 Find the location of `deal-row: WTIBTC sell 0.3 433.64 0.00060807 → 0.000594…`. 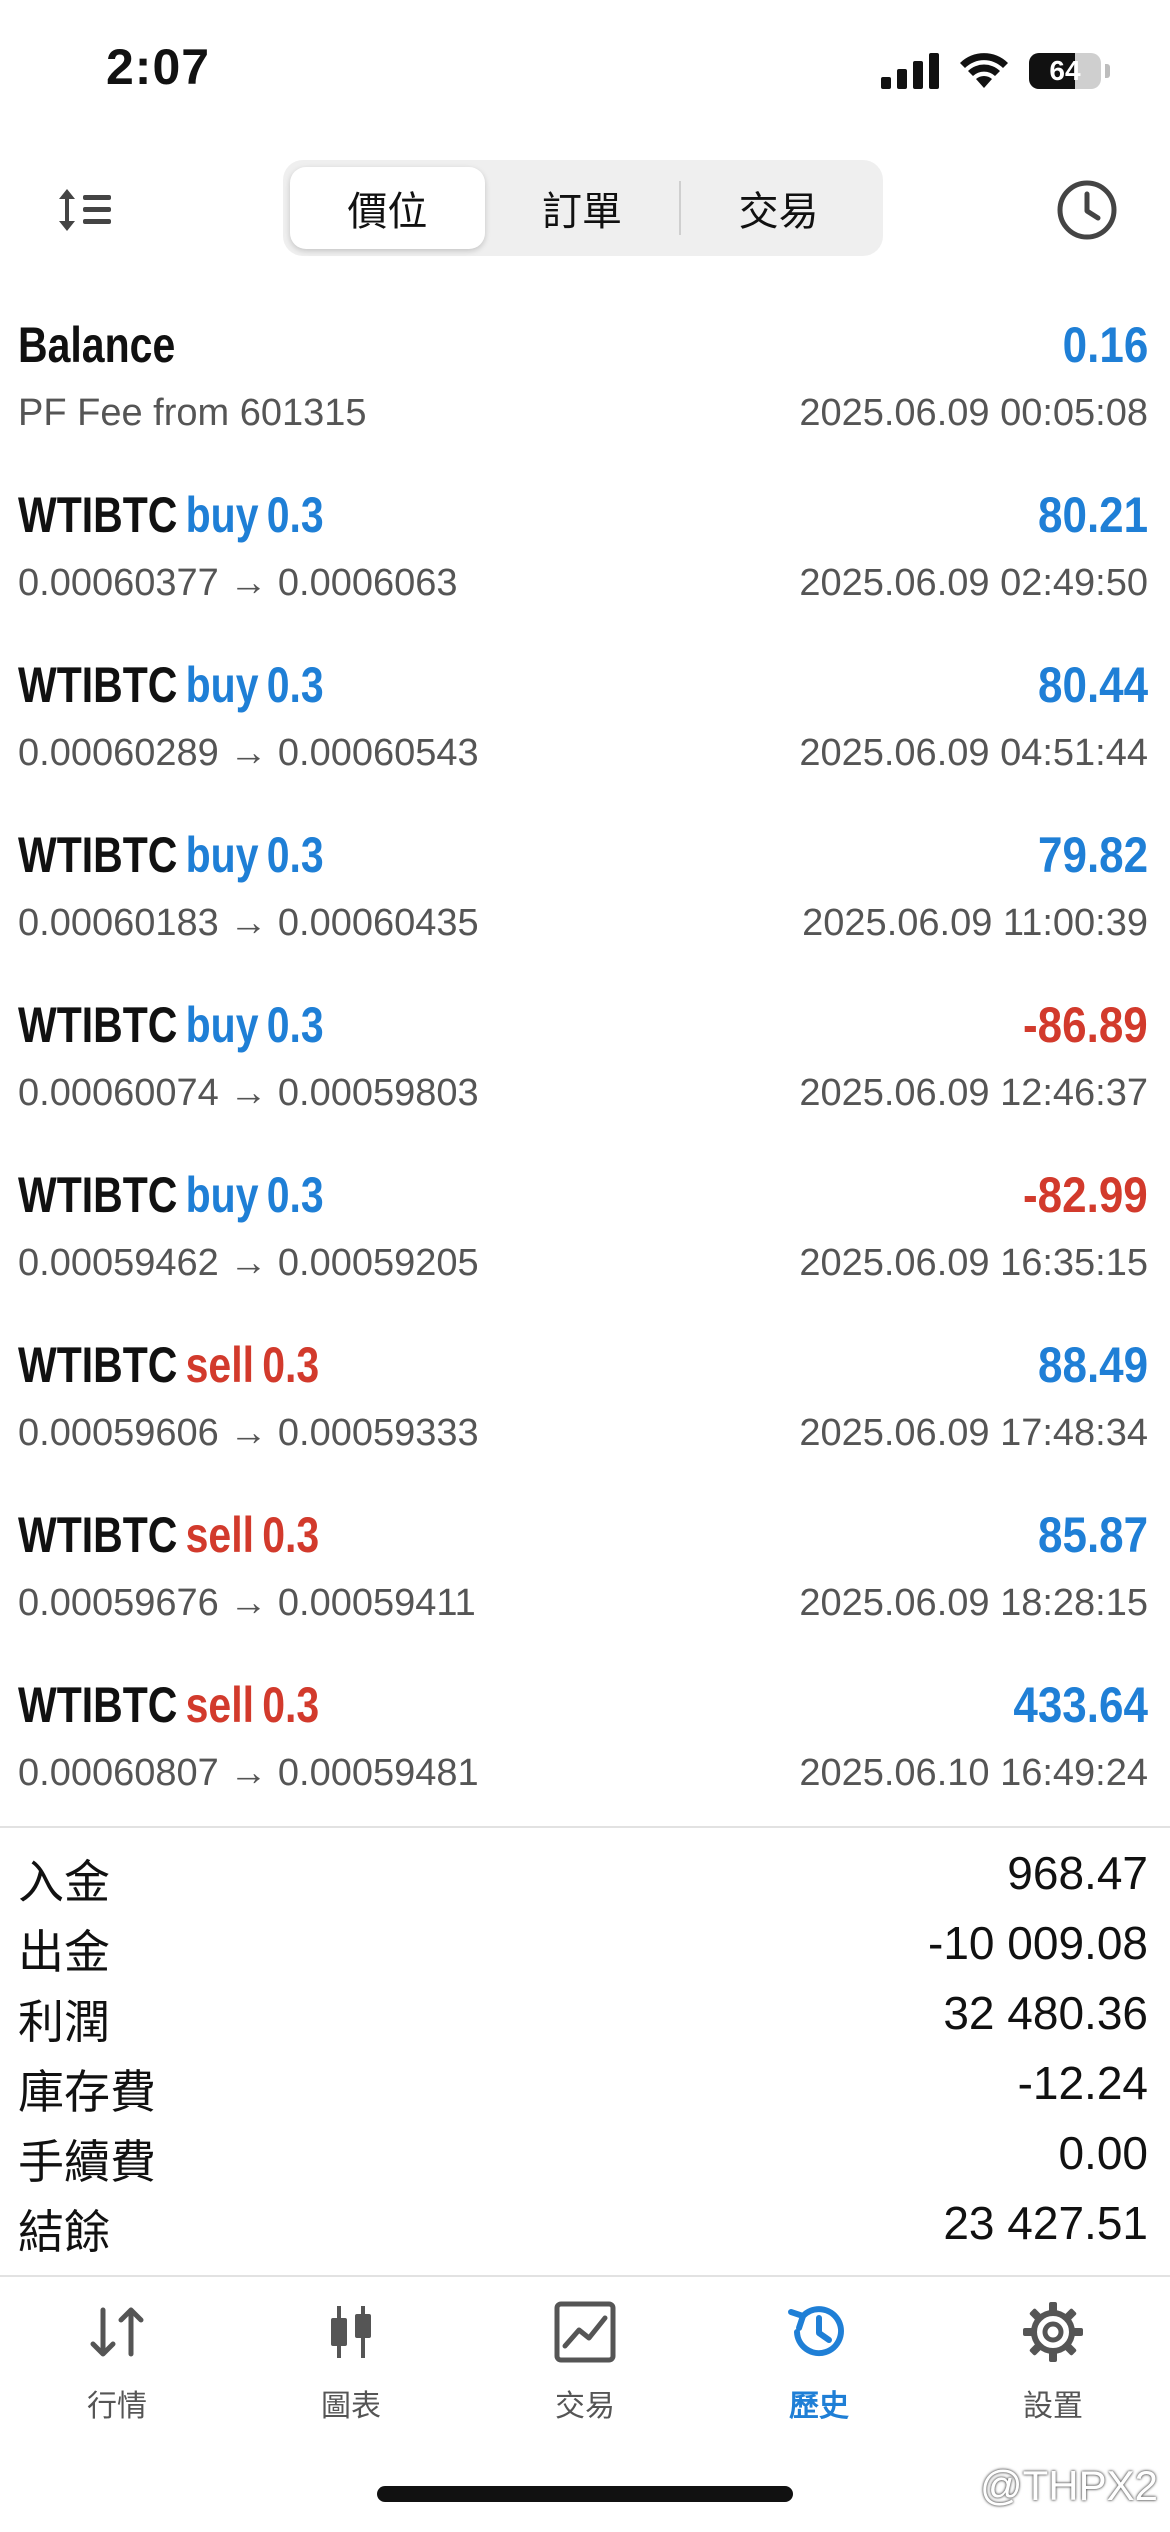

deal-row: WTIBTC sell 0.3 433.64 0.00060807 → 0.000594… is located at coordinates (585, 1745).